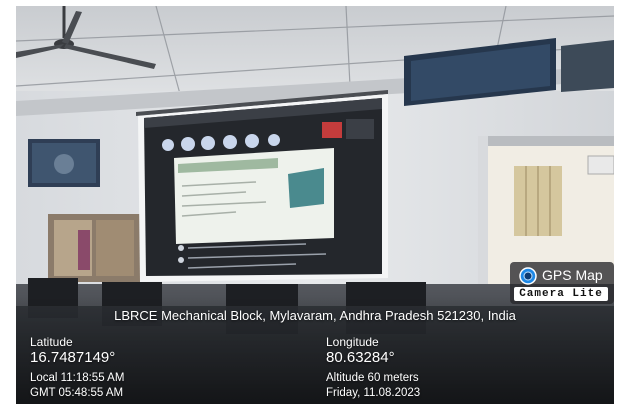  What do you see at coordinates (77, 393) in the screenshot?
I see `gmt-time: GMT 05:48:55 AM` at bounding box center [77, 393].